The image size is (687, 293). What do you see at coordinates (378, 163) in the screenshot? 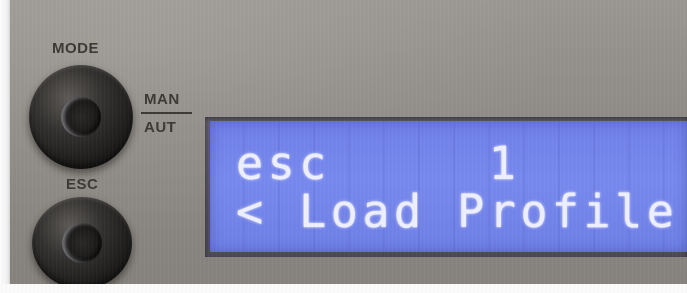
I see `lcd-line-1: esc 1 Se` at bounding box center [378, 163].